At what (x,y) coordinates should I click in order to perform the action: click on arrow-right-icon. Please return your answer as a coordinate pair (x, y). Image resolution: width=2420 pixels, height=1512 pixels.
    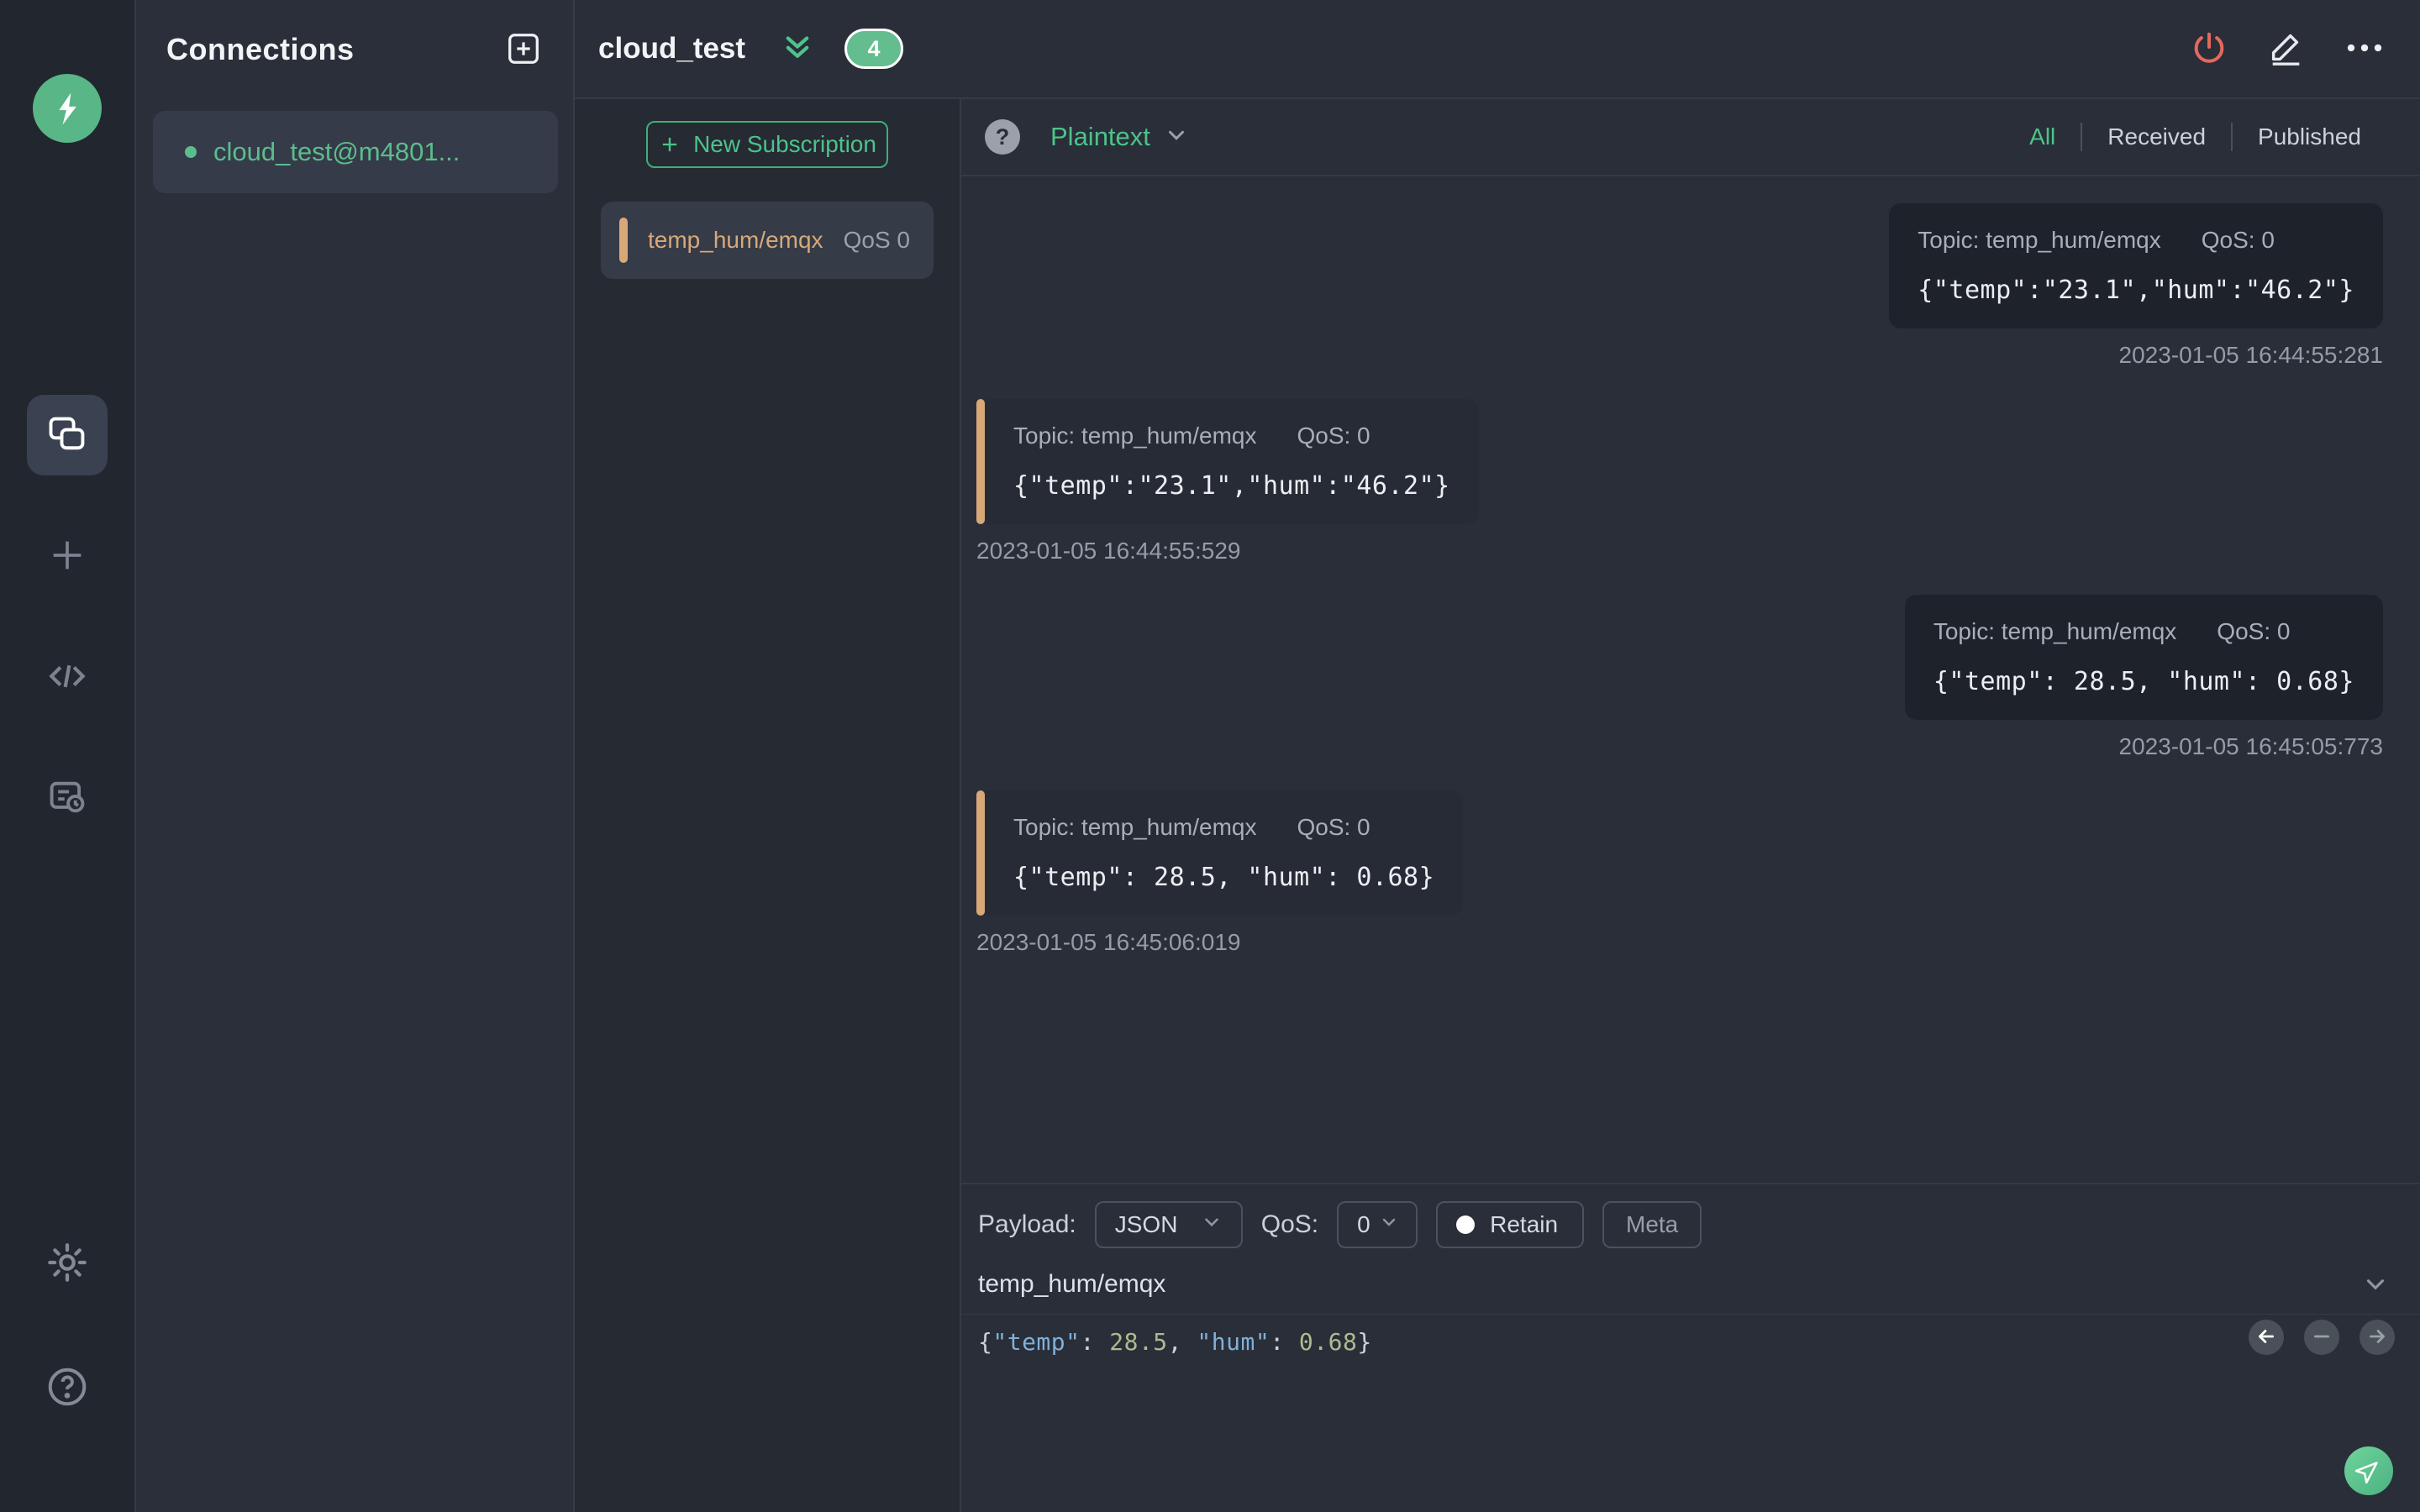
    Looking at the image, I should click on (2377, 1338).